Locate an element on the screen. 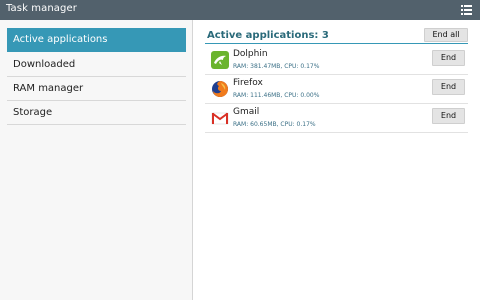 The height and width of the screenshot is (300, 480). dolphin-icon is located at coordinates (220, 60).